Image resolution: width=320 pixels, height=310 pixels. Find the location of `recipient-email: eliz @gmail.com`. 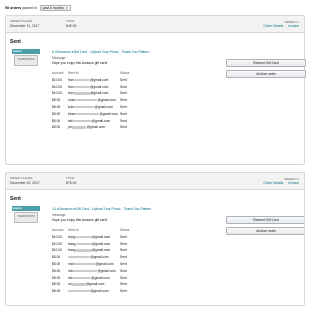

recipient-email: eliz @gmail.com is located at coordinates (89, 278).